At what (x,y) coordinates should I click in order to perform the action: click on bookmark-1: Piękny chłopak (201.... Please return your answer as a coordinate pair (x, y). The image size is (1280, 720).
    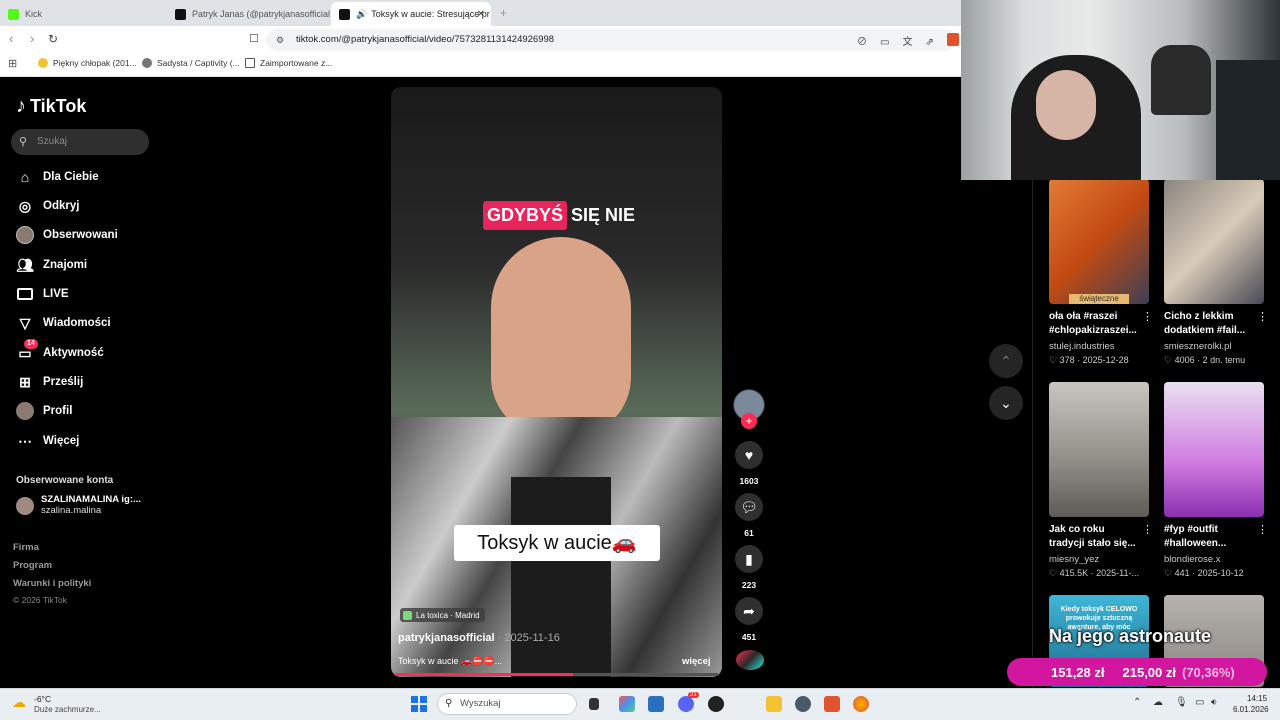
    Looking at the image, I should click on (87, 63).